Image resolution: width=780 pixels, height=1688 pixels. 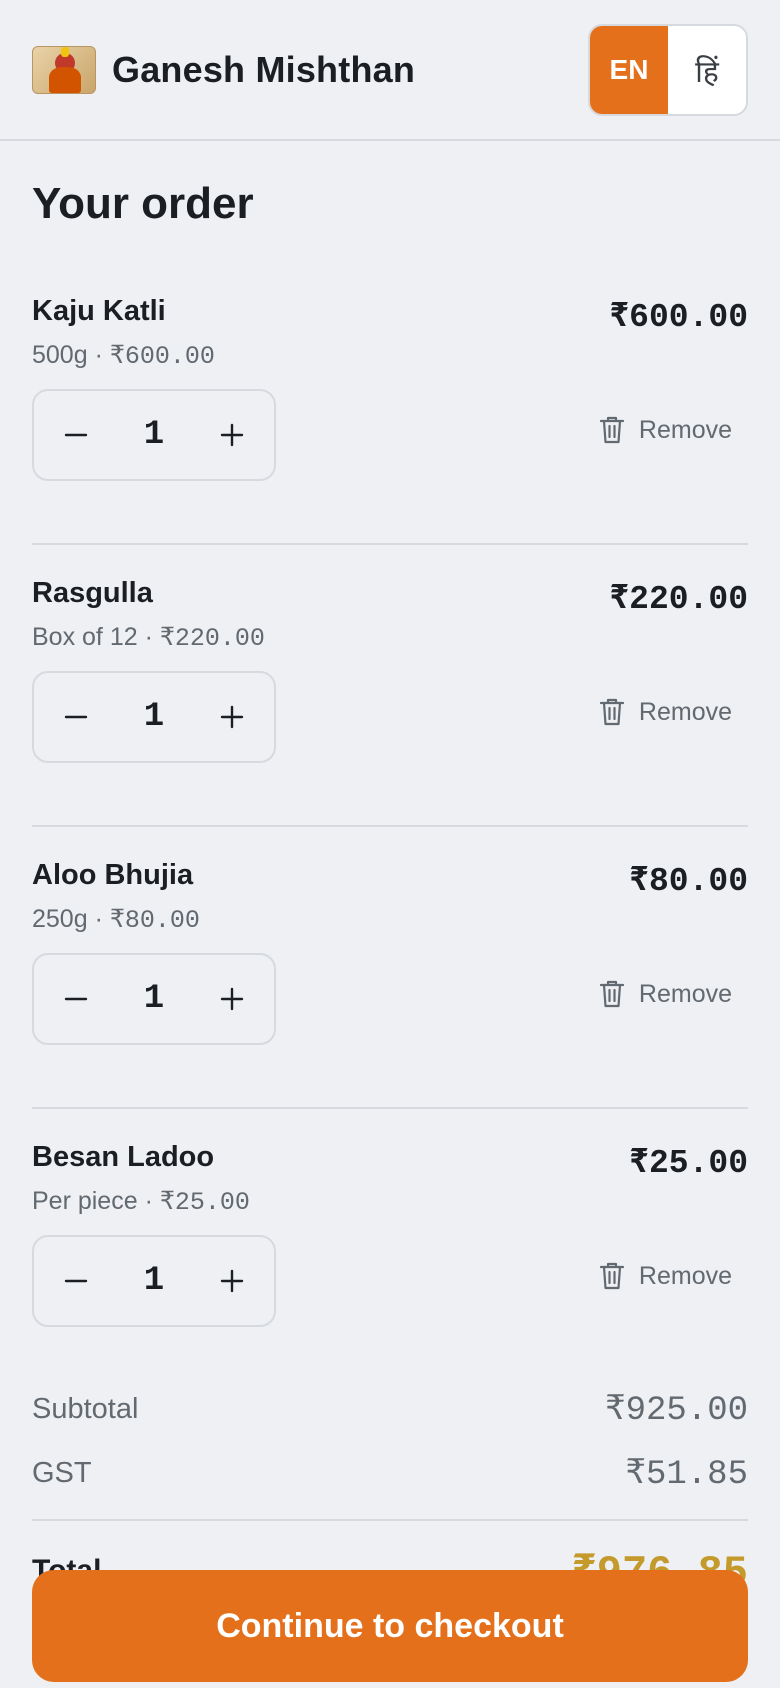 I want to click on item-price: ₹80.00, so click(x=688, y=881).